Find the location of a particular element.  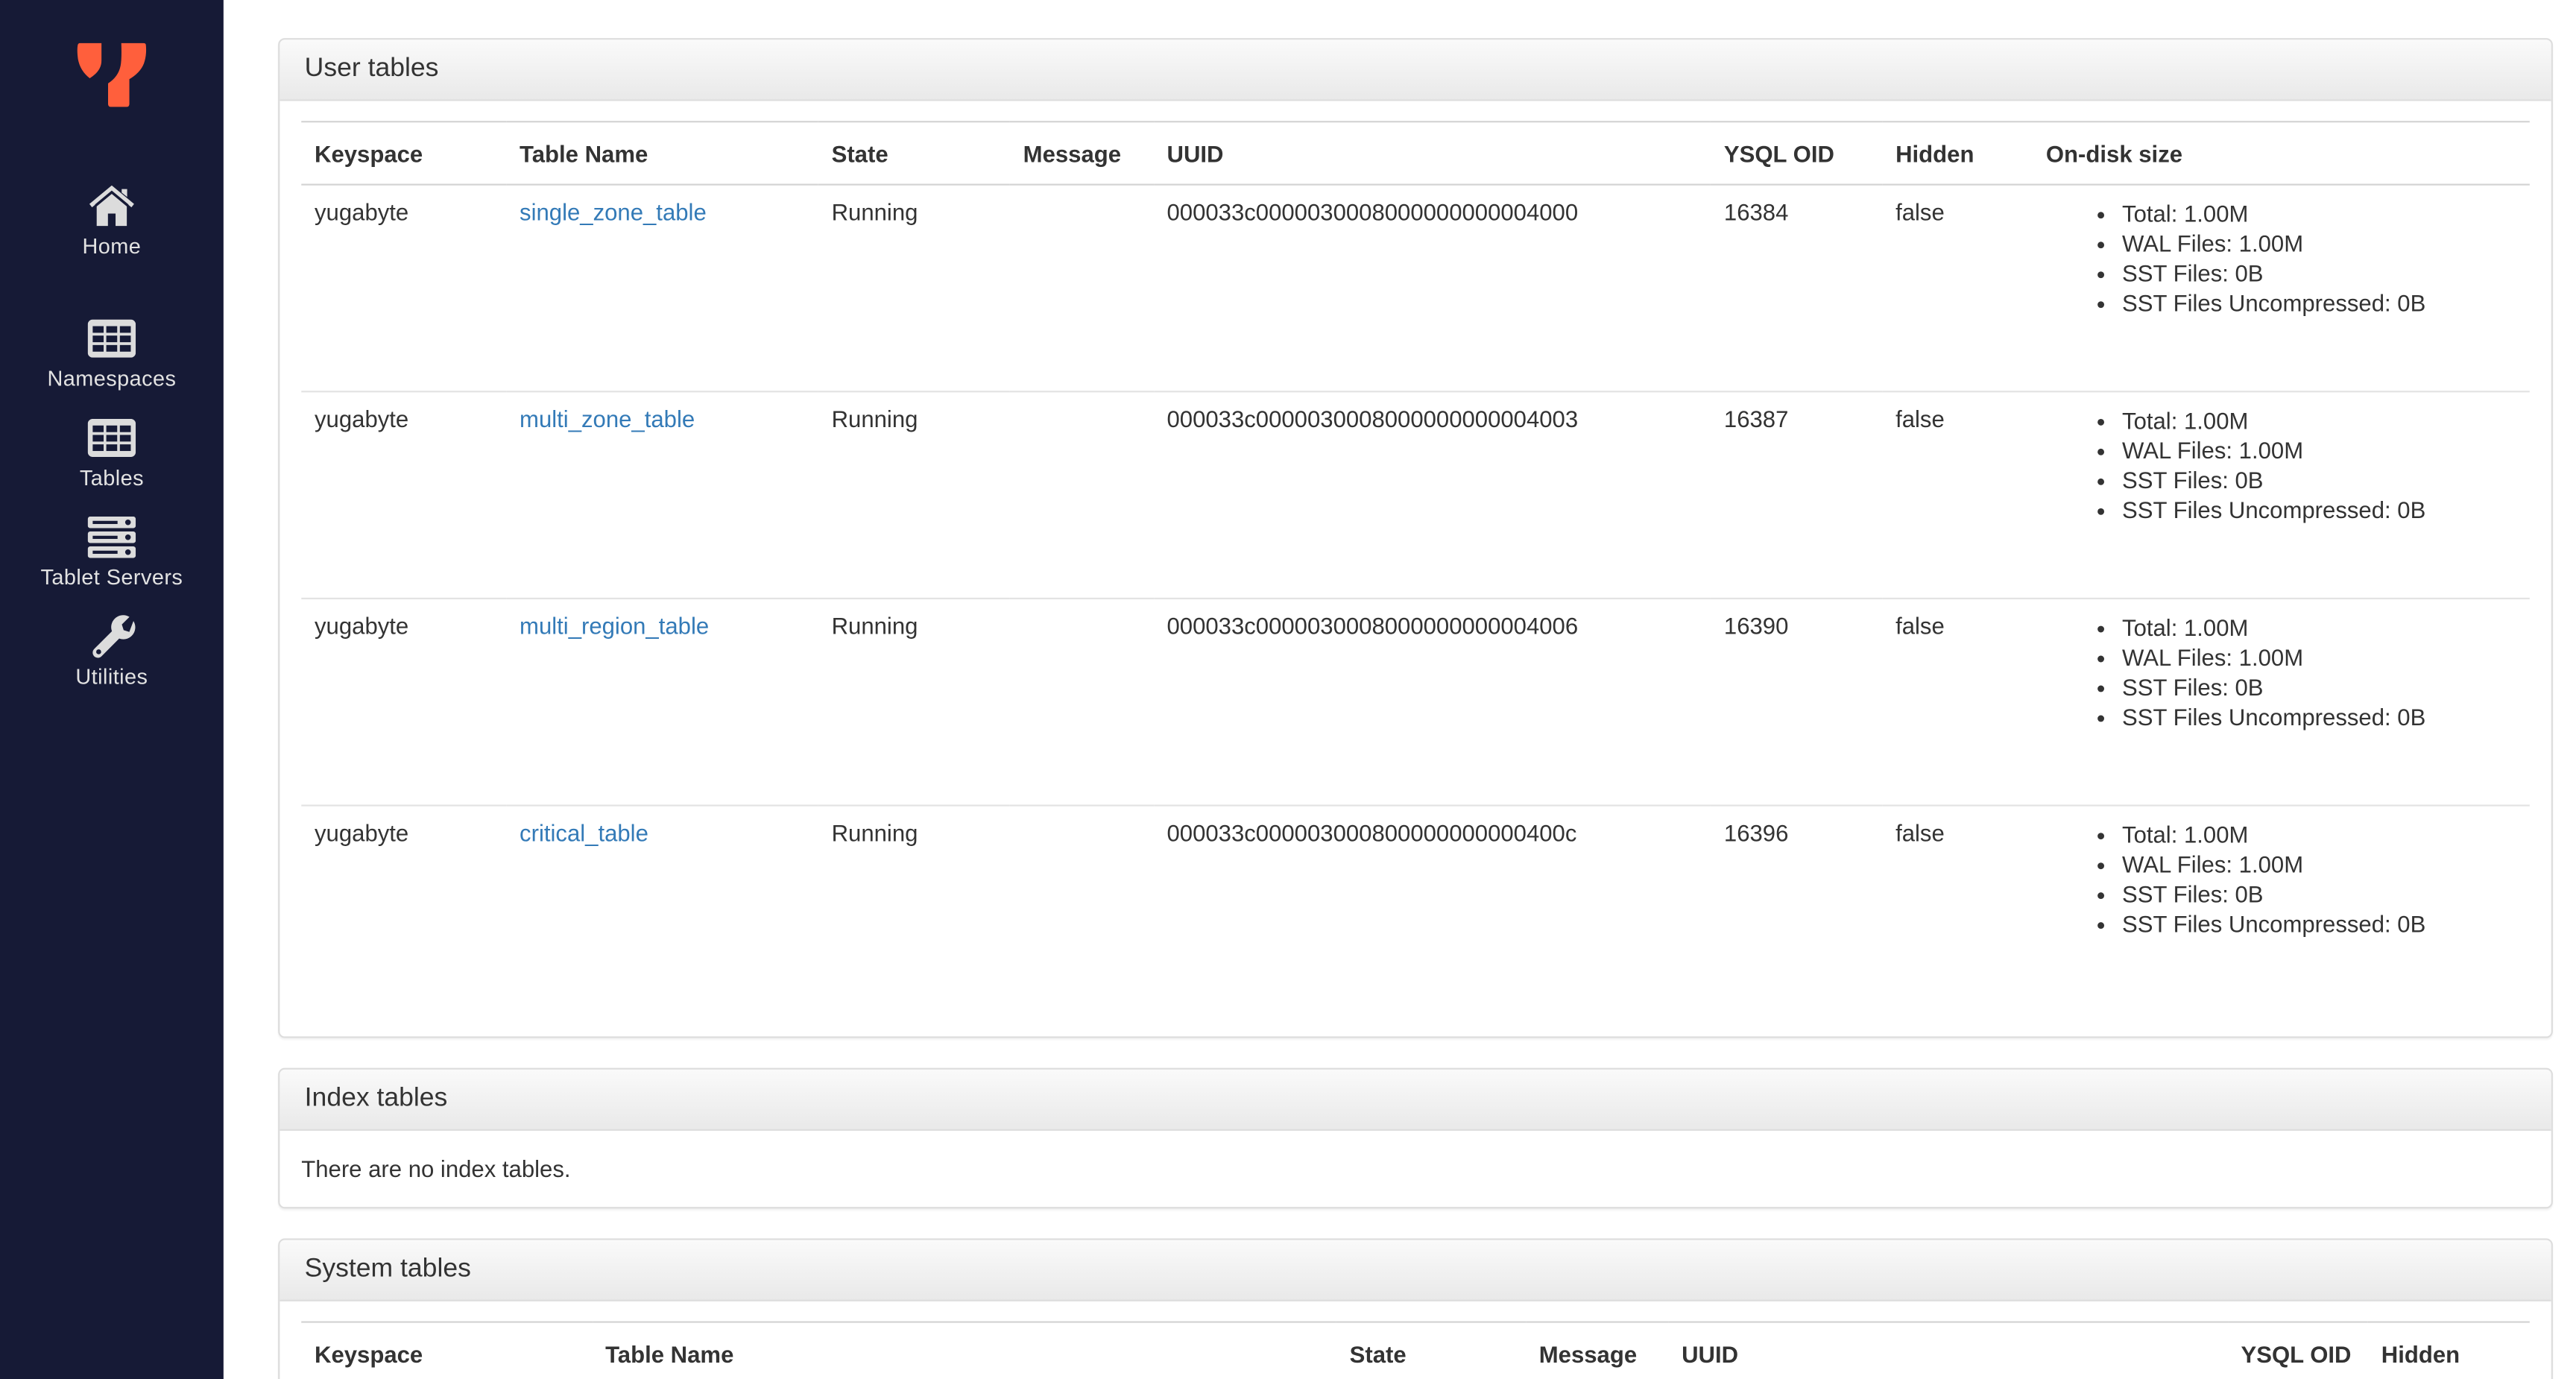

ysql-oid-cell: 16396 is located at coordinates (1797, 908).